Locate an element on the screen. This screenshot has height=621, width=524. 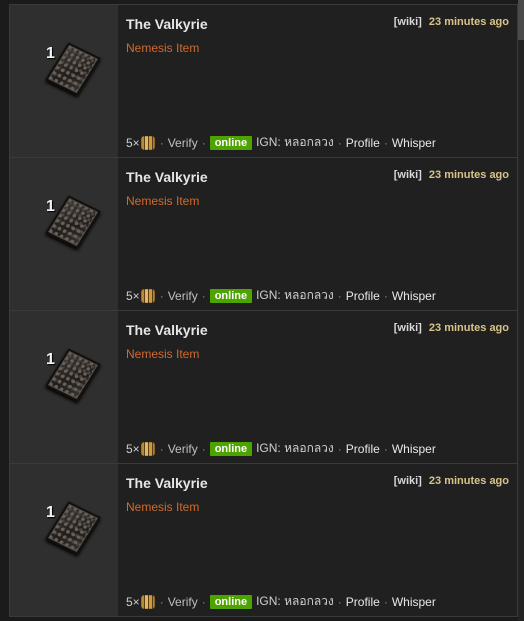
scrollbar-thumb is located at coordinates (521, 20).